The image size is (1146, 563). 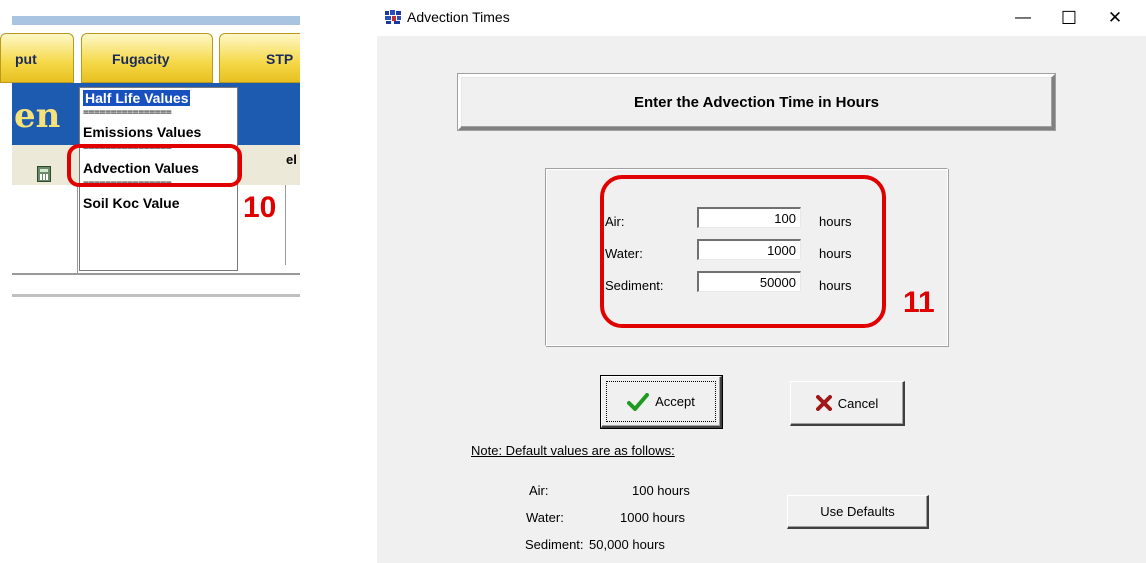 I want to click on maximize-button: ☐, so click(x=1069, y=18).